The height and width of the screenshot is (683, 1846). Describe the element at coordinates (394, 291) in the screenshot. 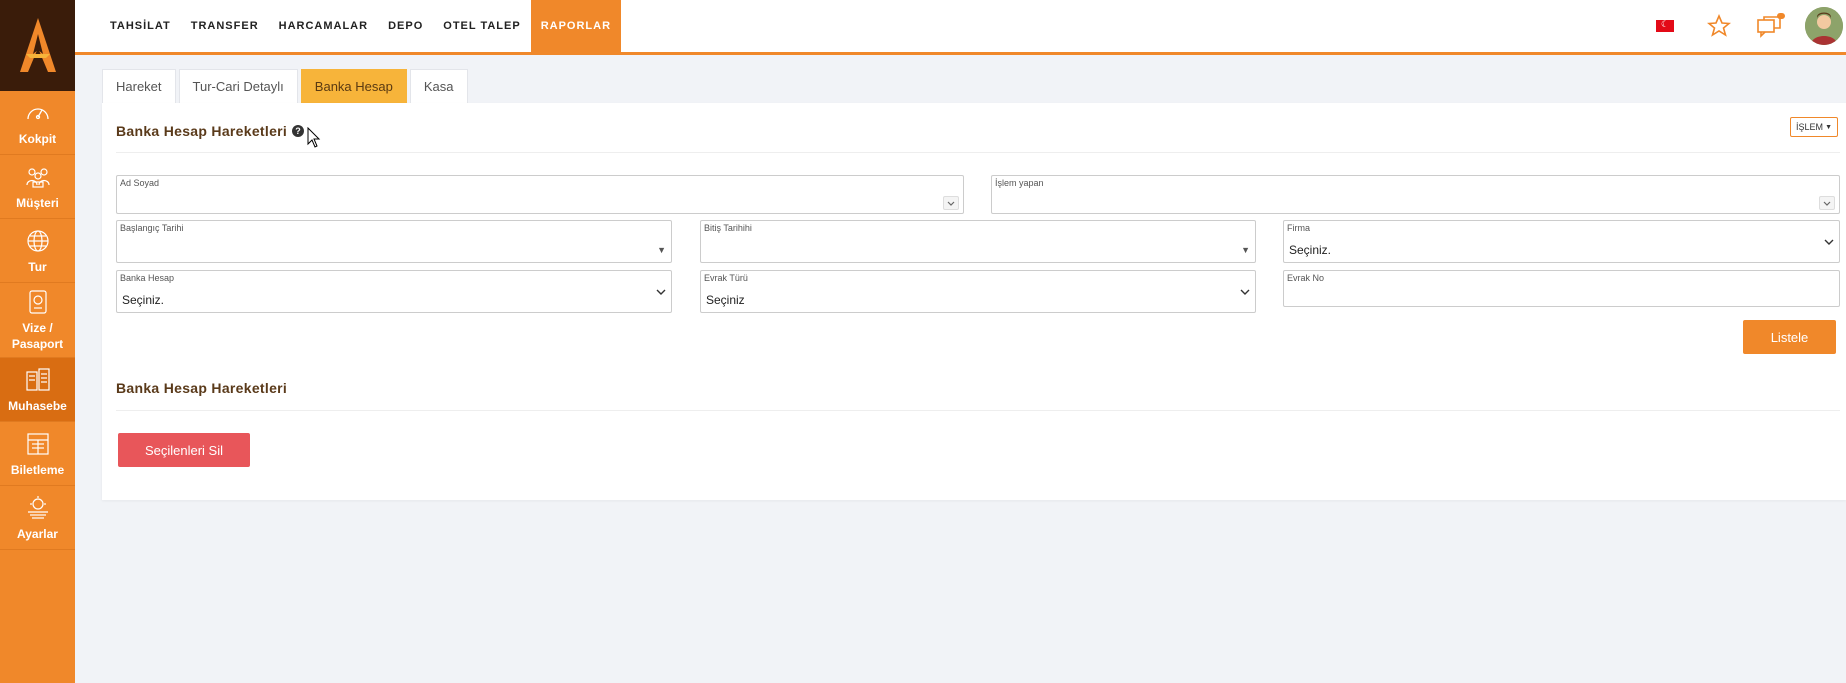

I see `banka-hesap-select: Banka Hesap Seçiniz.` at that location.